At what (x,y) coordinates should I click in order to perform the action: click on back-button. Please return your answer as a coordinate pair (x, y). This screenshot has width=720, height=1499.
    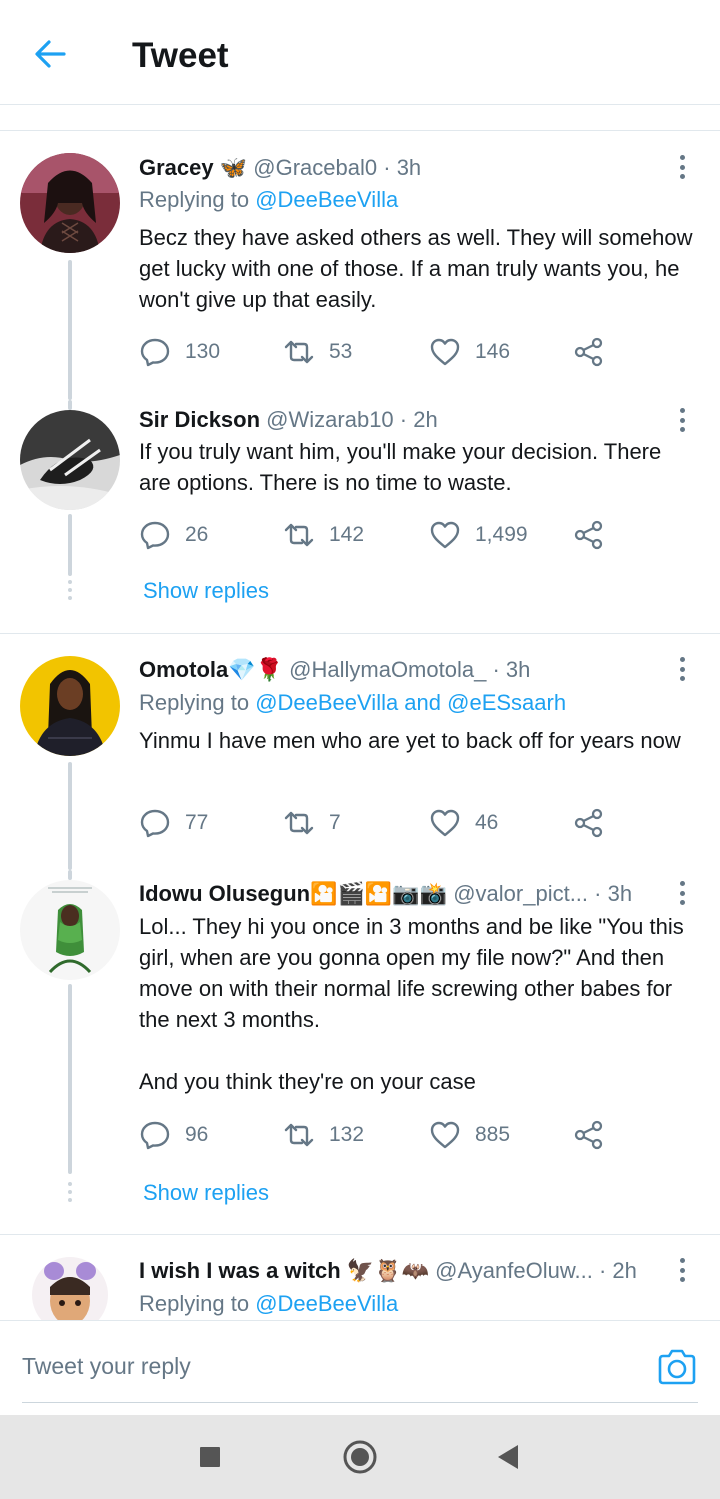
    Looking at the image, I should click on (50, 54).